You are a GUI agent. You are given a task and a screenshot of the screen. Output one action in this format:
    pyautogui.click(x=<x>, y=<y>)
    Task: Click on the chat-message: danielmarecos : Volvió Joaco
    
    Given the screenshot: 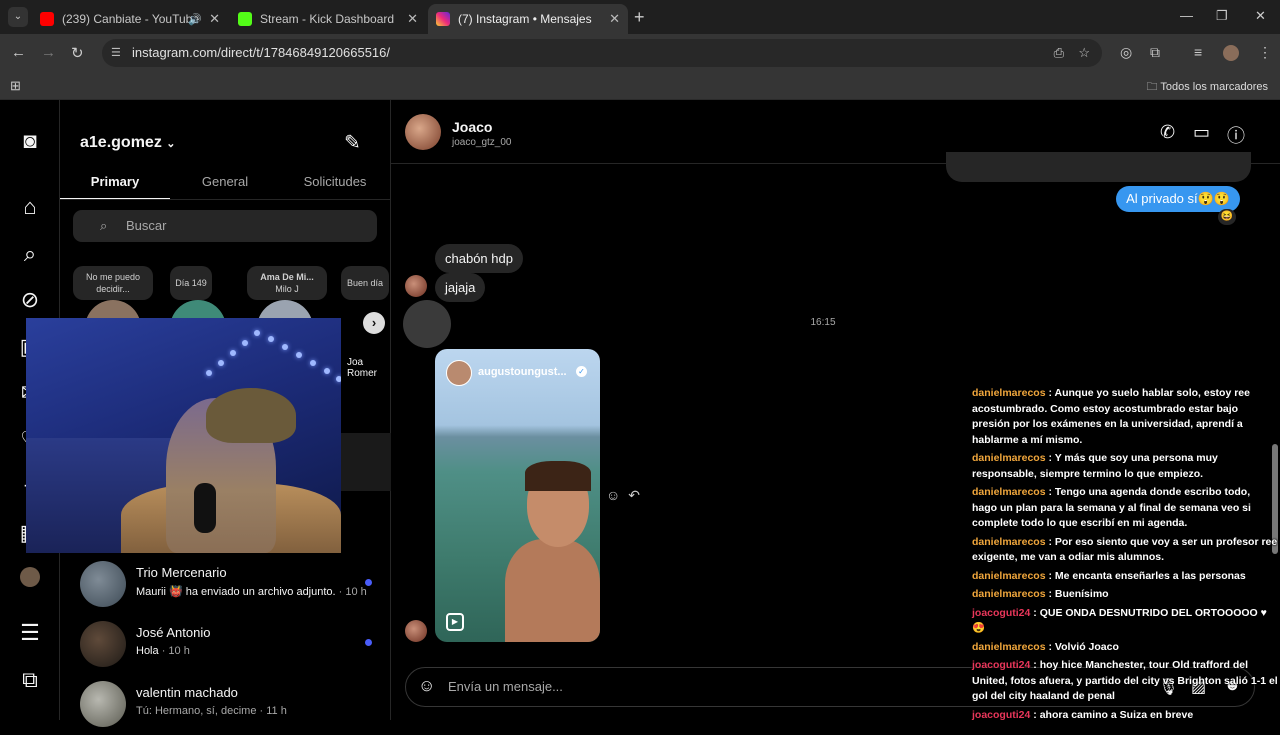 What is the action you would take?
    pyautogui.click(x=1045, y=646)
    